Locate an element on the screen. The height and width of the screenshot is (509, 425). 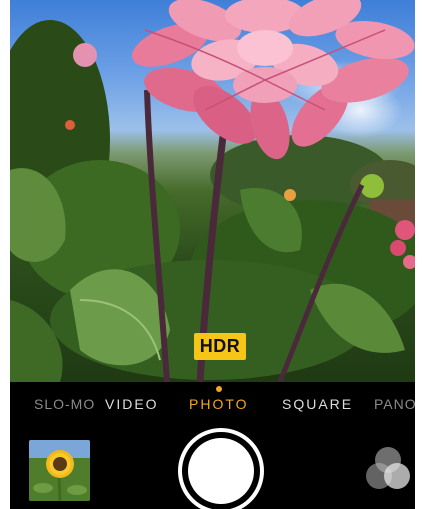
filters-icon is located at coordinates (388, 468).